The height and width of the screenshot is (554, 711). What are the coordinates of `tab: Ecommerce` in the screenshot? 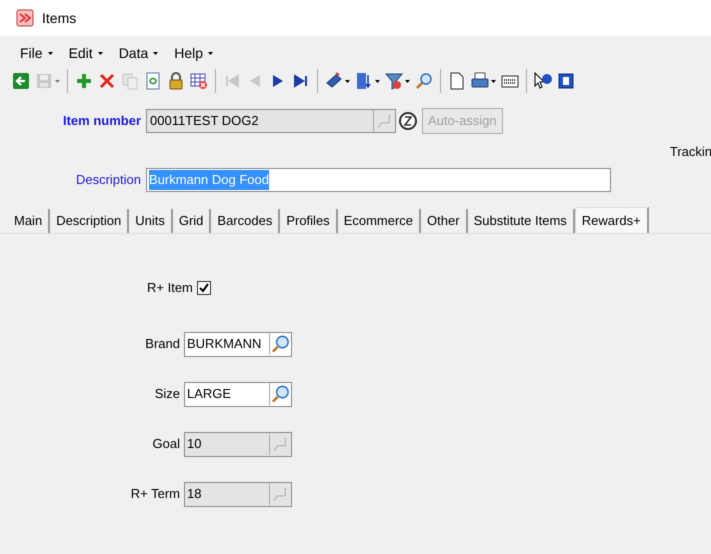 It's located at (380, 221).